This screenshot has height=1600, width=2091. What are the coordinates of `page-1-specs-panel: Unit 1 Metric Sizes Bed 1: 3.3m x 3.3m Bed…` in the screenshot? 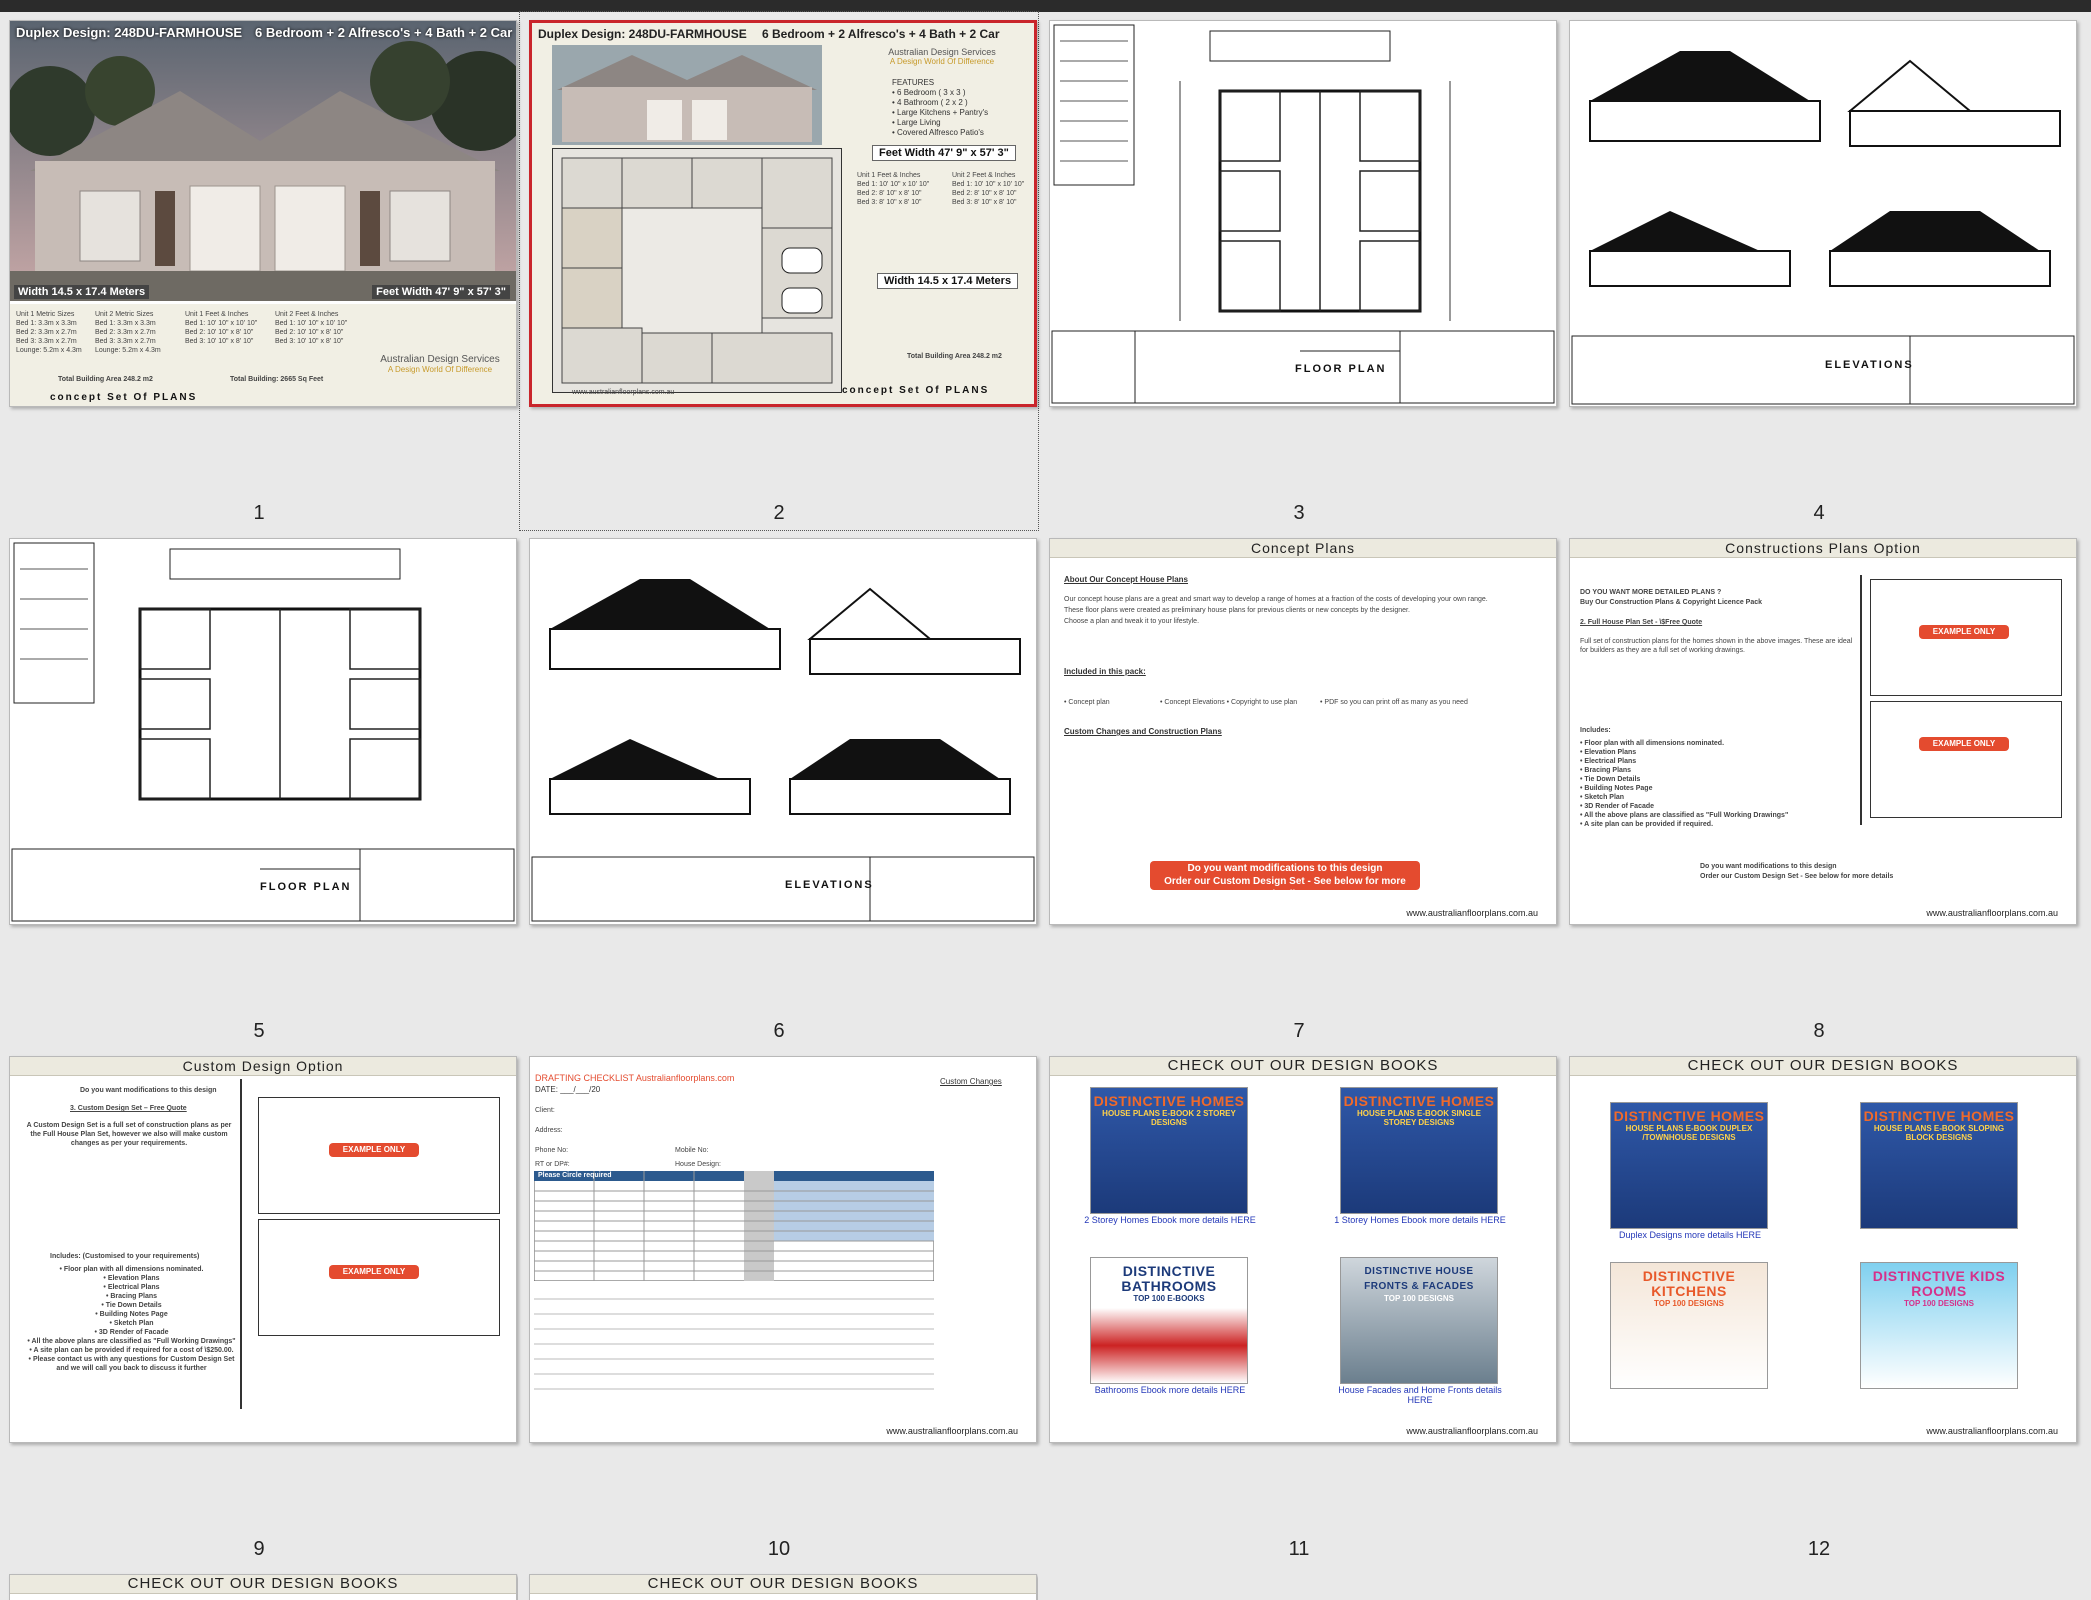 It's located at (263, 355).